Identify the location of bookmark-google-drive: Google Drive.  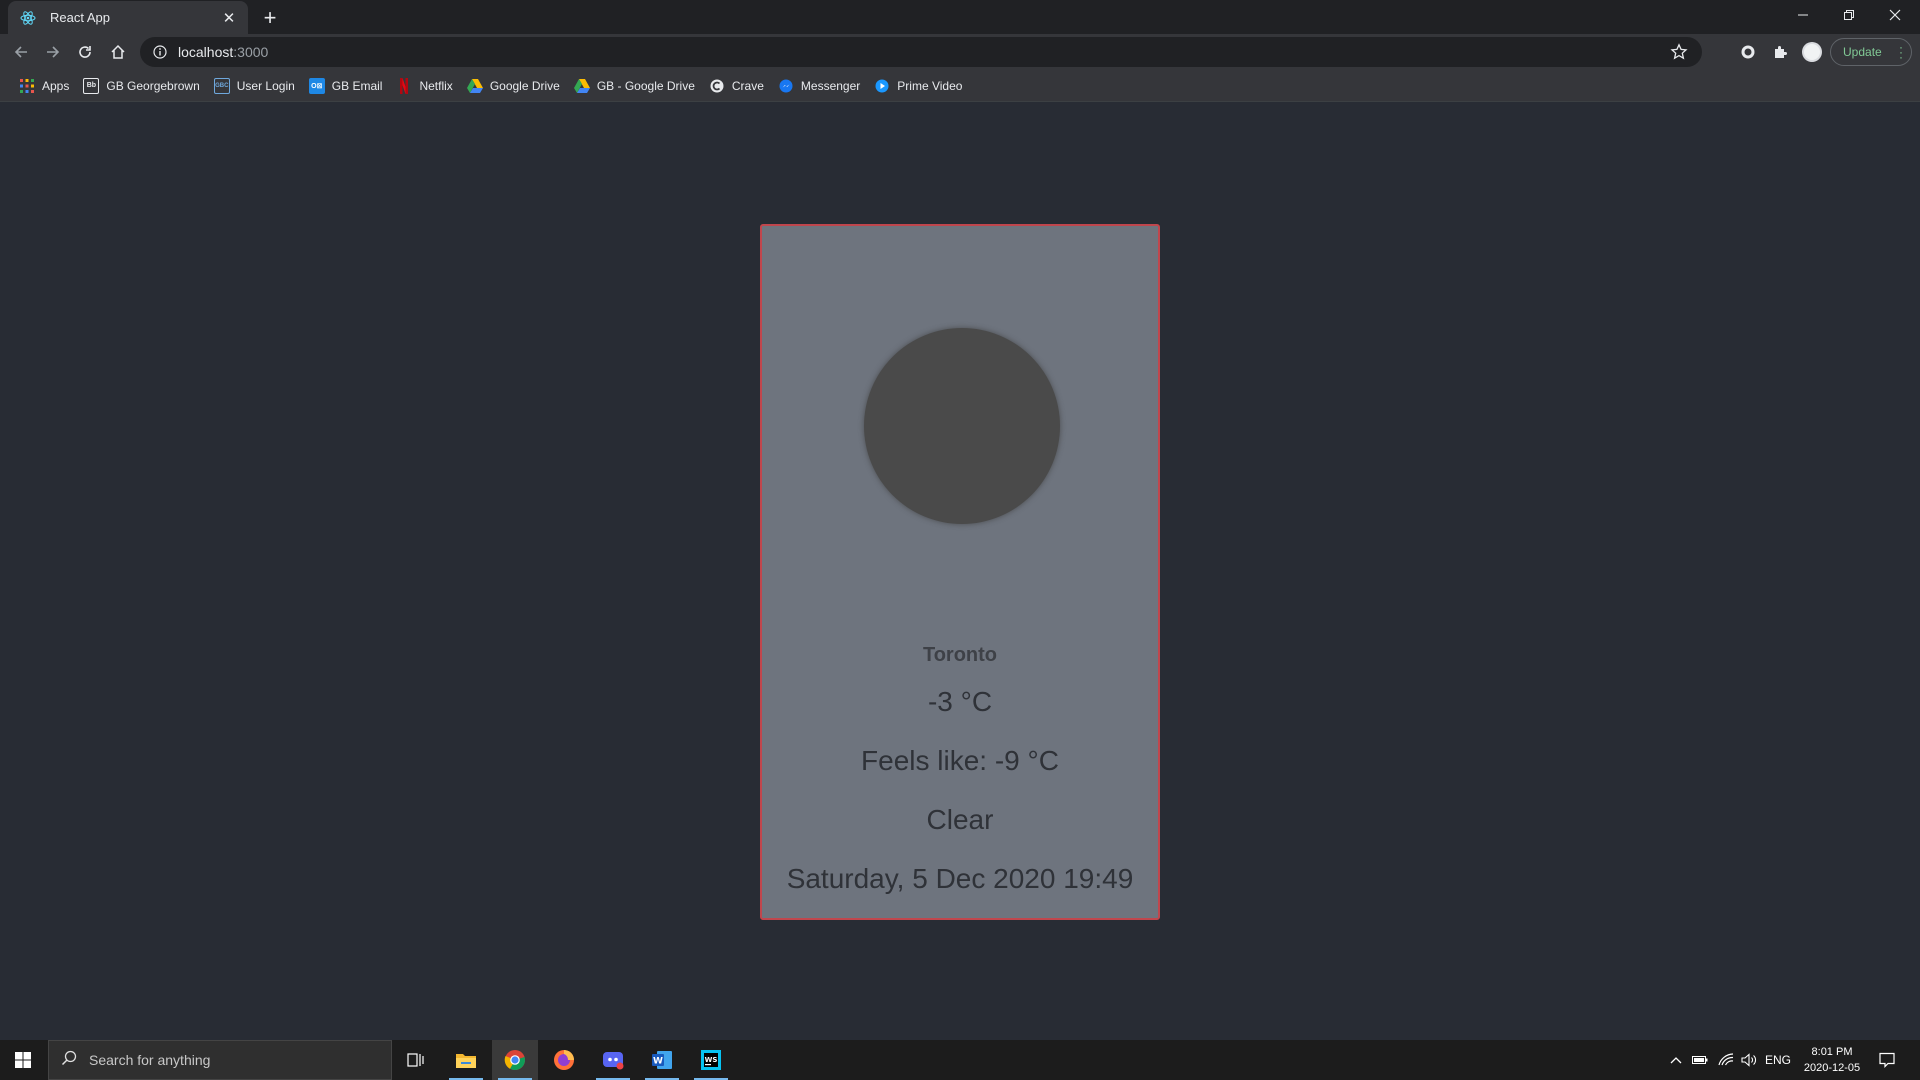
(513, 86).